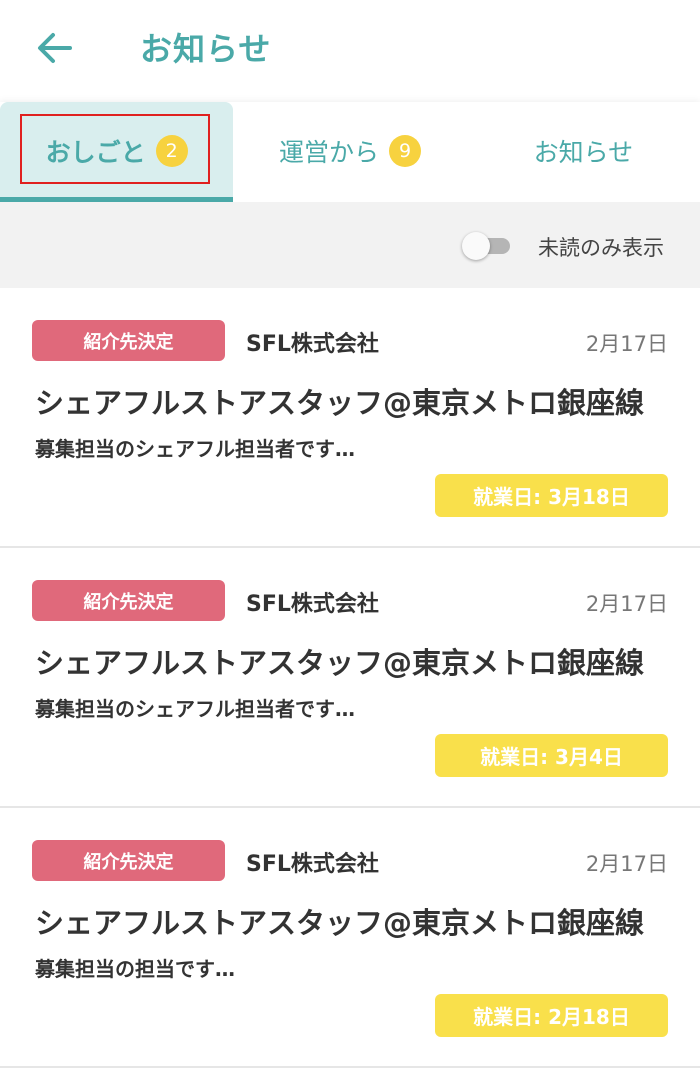 Image resolution: width=700 pixels, height=1082 pixels. I want to click on back-button, so click(54, 48).